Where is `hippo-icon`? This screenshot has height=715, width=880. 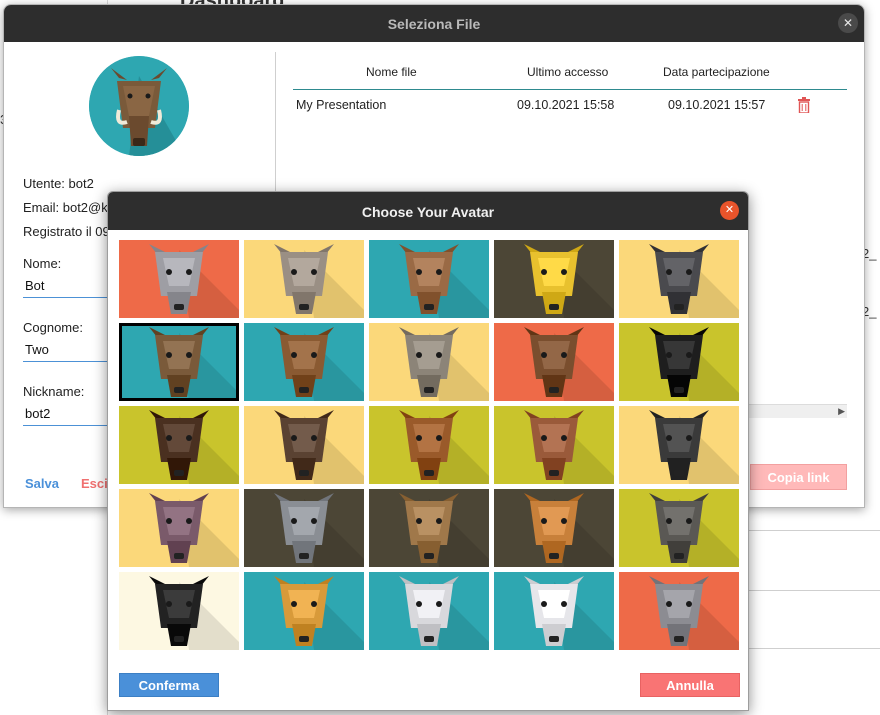
hippo-icon is located at coordinates (179, 528).